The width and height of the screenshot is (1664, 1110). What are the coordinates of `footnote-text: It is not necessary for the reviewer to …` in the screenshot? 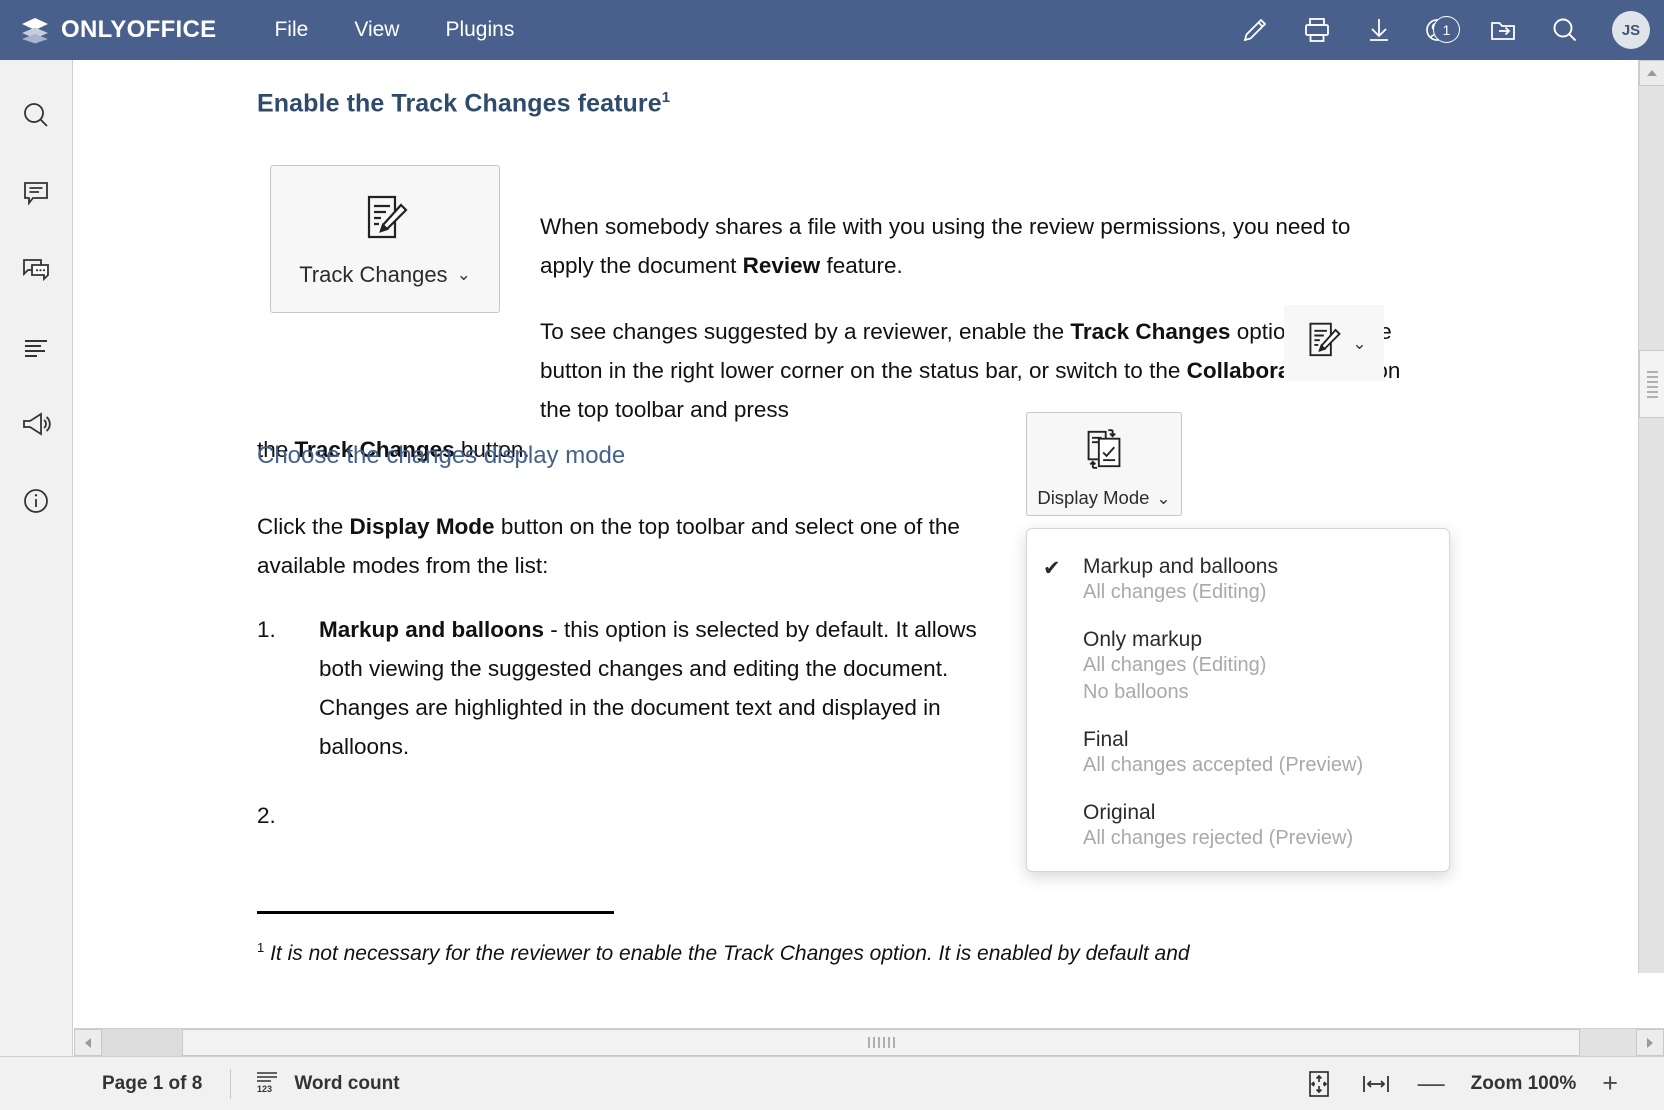 It's located at (730, 953).